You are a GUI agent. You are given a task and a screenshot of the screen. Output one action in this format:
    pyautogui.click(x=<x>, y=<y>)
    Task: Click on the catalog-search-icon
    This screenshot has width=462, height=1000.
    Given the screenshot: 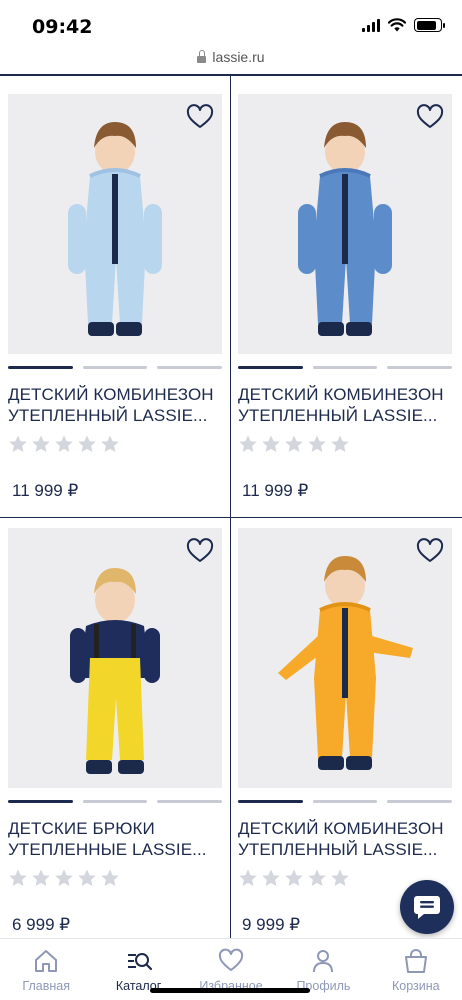 What is the action you would take?
    pyautogui.click(x=139, y=962)
    